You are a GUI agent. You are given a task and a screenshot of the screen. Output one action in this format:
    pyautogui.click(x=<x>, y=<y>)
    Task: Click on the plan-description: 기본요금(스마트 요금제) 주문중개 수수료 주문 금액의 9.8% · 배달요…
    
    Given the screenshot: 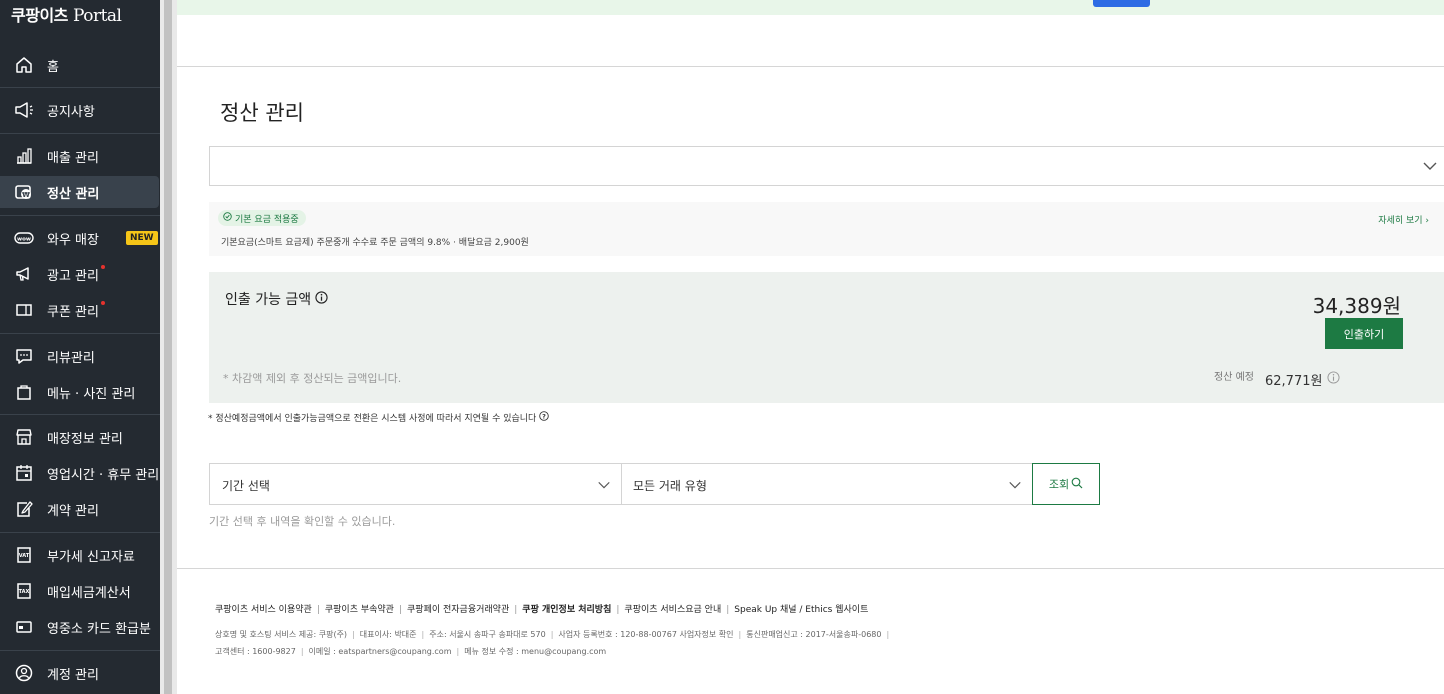 What is the action you would take?
    pyautogui.click(x=375, y=243)
    